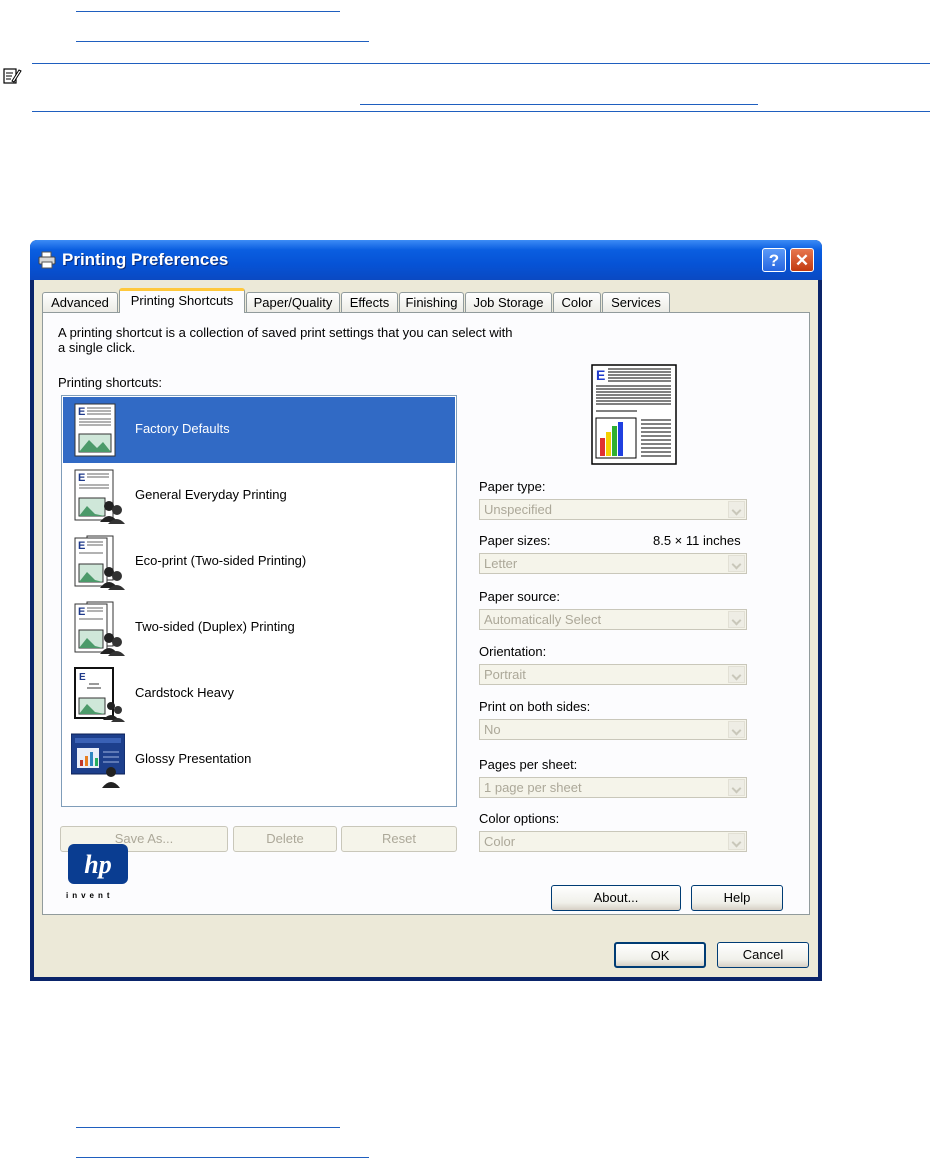 Image resolution: width=931 pixels, height=1165 pixels. Describe the element at coordinates (515, 540) in the screenshot. I see `paper-sizes-label: Paper sizes:` at that location.